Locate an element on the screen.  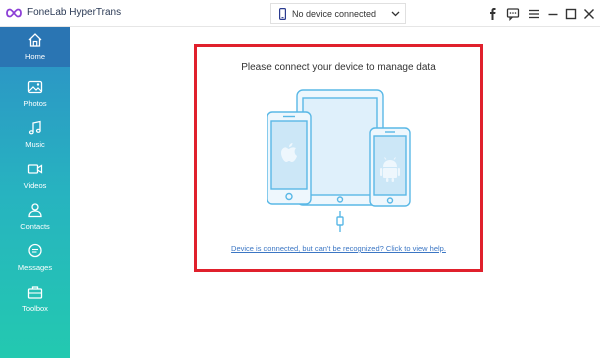
sidebar-item-contacts: Contacts is located at coordinates (35, 217).